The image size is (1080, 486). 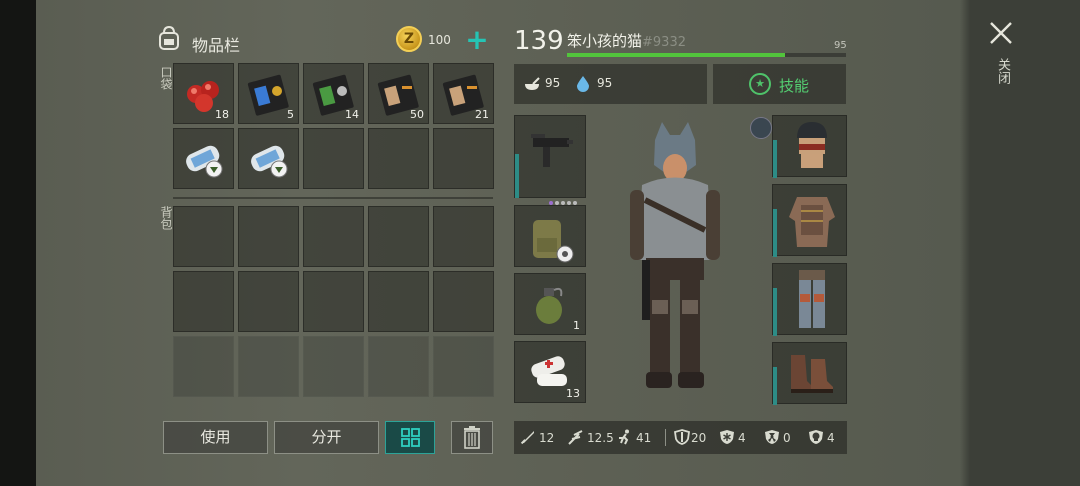 What do you see at coordinates (552, 150) in the screenshot?
I see `smg-icon` at bounding box center [552, 150].